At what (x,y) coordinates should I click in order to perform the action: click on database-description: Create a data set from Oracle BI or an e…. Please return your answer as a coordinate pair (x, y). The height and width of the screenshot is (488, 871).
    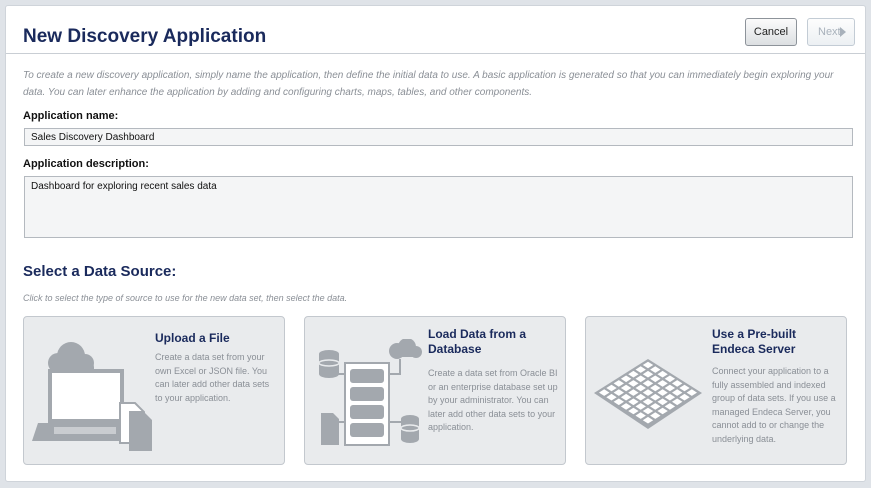
    Looking at the image, I should click on (493, 400).